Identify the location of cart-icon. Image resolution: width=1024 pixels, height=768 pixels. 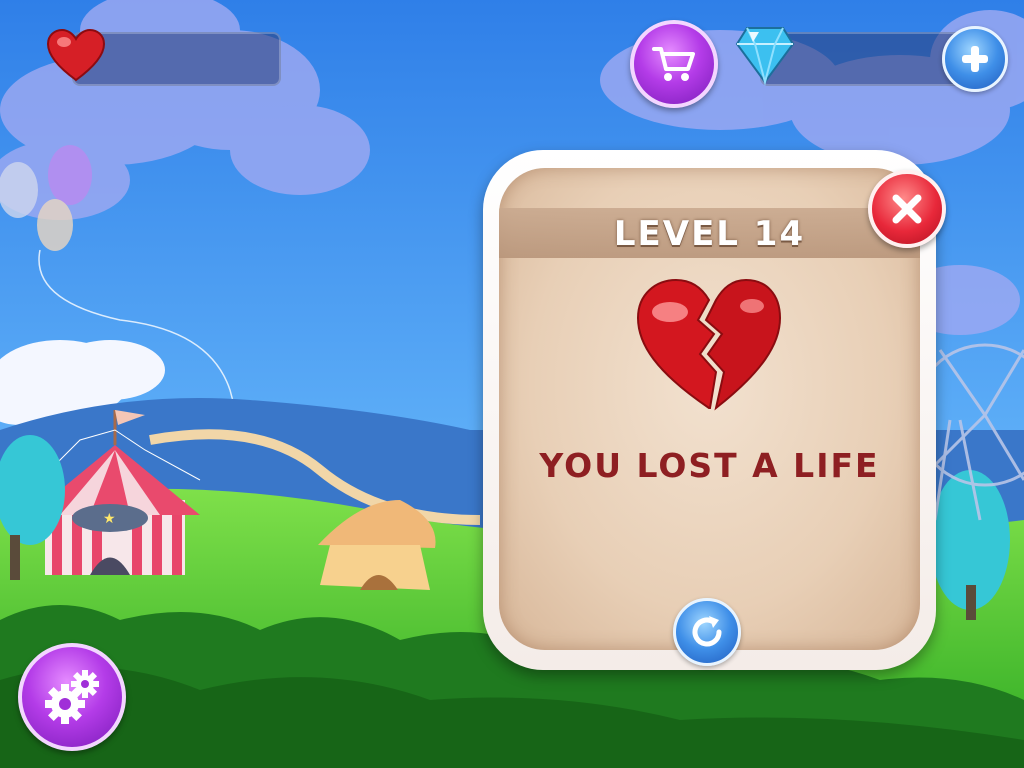
(673, 64).